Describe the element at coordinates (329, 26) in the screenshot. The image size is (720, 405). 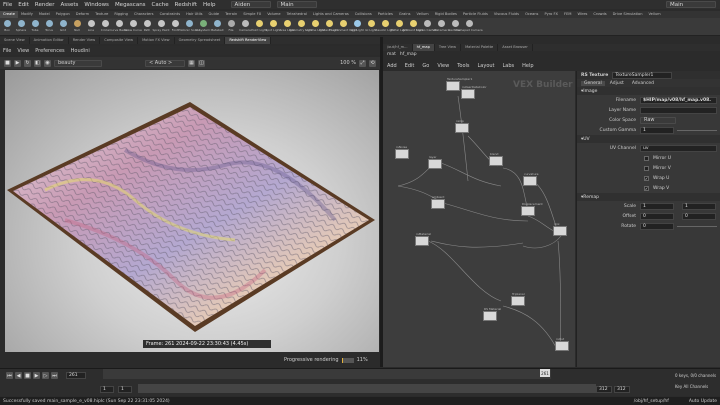
I see `shelf-tool: Distant Light` at that location.